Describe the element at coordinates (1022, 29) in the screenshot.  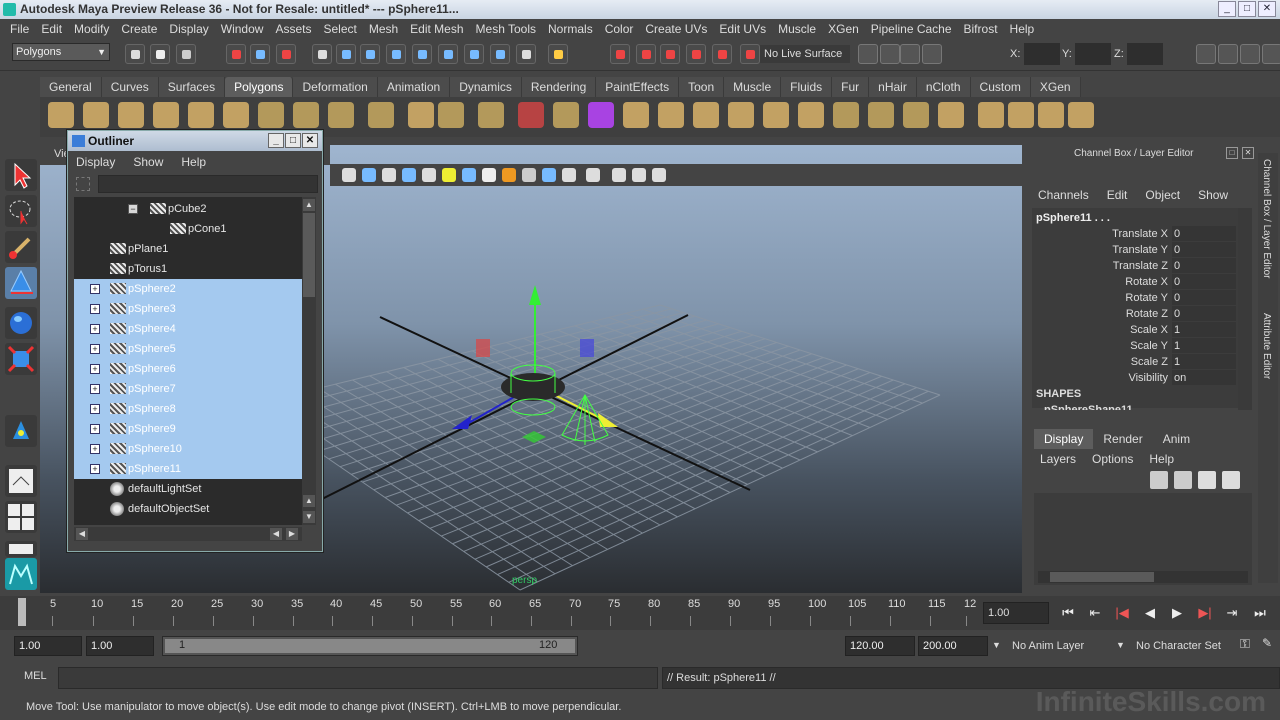
I see `menu-help: Help` at that location.